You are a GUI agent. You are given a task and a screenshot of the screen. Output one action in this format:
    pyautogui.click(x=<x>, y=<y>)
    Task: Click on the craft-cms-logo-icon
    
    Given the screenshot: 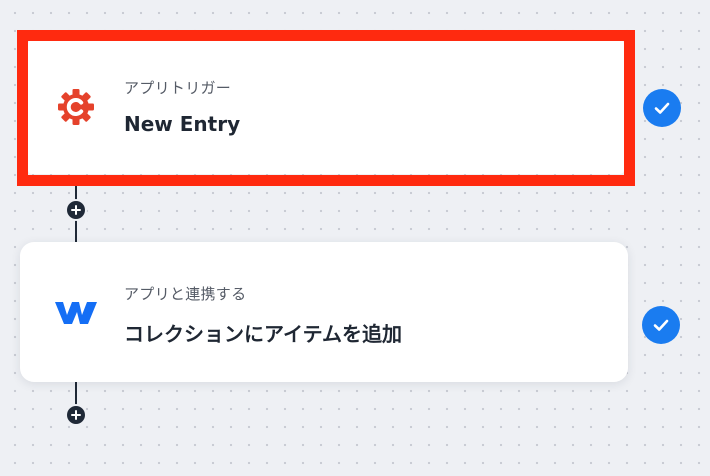 What is the action you would take?
    pyautogui.click(x=76, y=107)
    